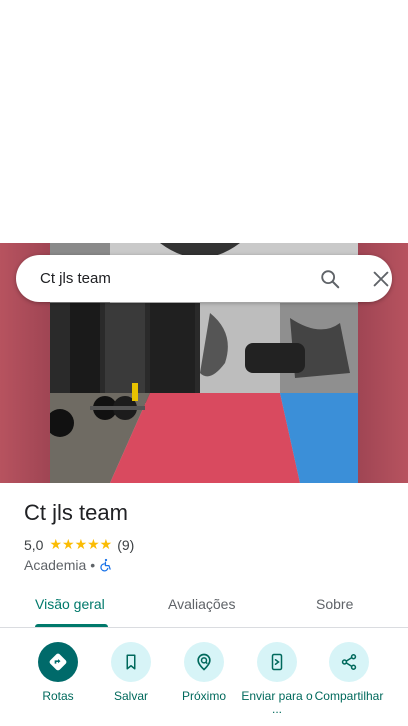  Describe the element at coordinates (125, 545) in the screenshot. I see `review-count: (9)` at that location.